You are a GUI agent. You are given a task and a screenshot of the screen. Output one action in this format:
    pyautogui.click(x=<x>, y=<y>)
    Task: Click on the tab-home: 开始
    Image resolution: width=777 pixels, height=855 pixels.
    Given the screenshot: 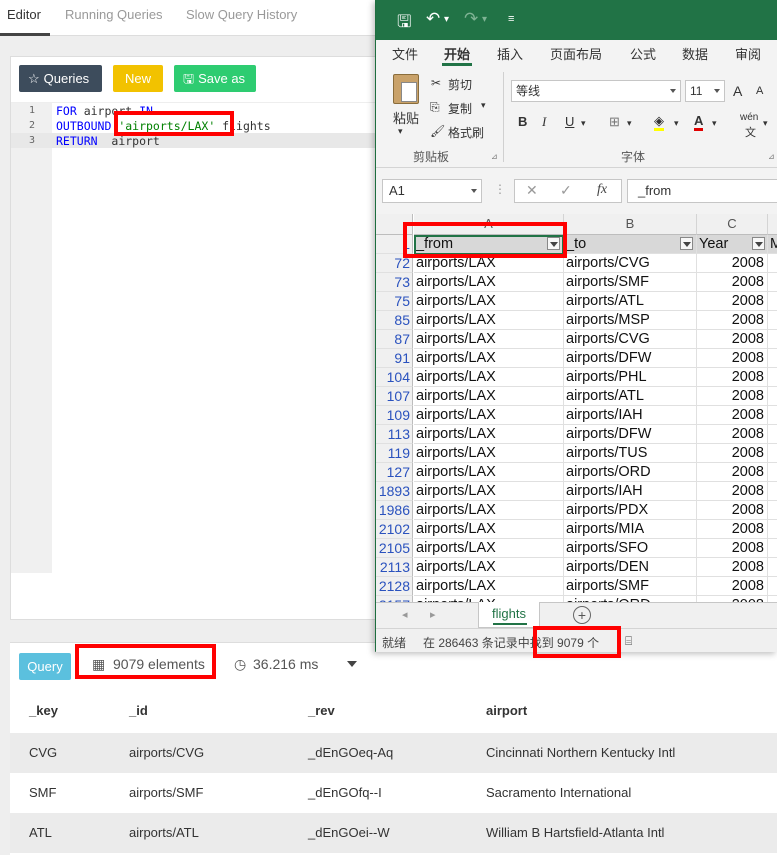 What is the action you would take?
    pyautogui.click(x=457, y=53)
    